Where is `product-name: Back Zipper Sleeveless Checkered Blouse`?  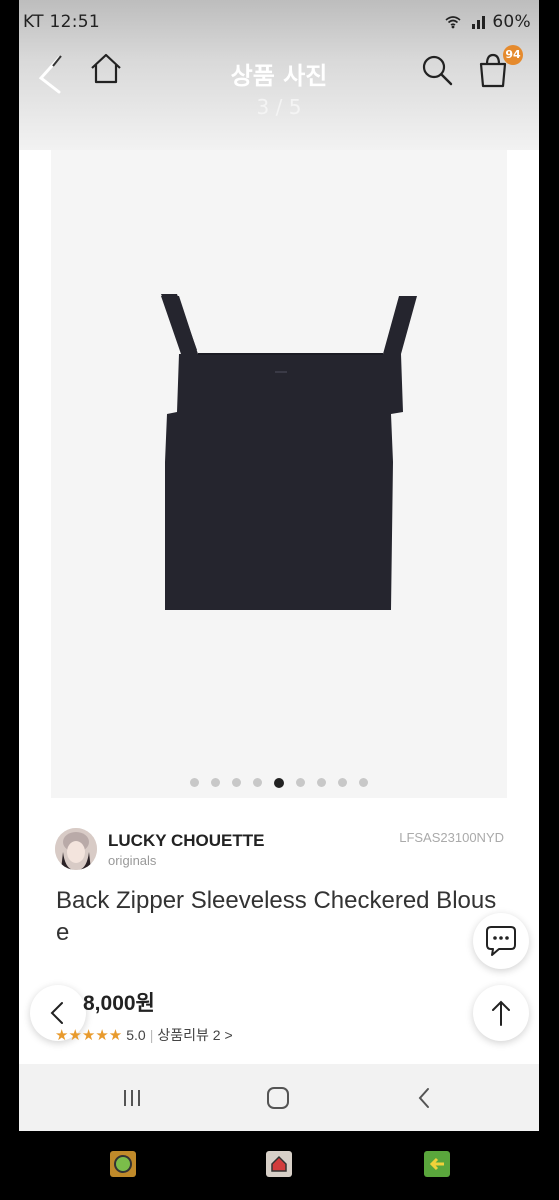 product-name: Back Zipper Sleeveless Checkered Blouse is located at coordinates (276, 916).